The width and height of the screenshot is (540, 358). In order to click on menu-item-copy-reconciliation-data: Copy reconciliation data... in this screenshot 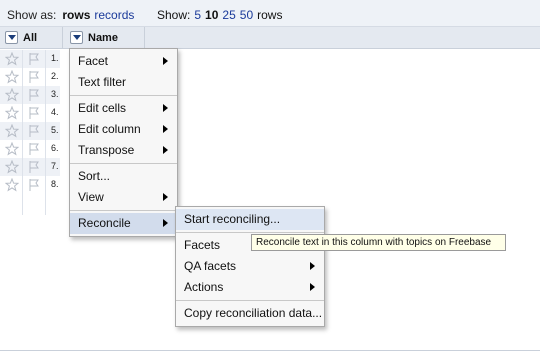, I will do `click(250, 313)`.